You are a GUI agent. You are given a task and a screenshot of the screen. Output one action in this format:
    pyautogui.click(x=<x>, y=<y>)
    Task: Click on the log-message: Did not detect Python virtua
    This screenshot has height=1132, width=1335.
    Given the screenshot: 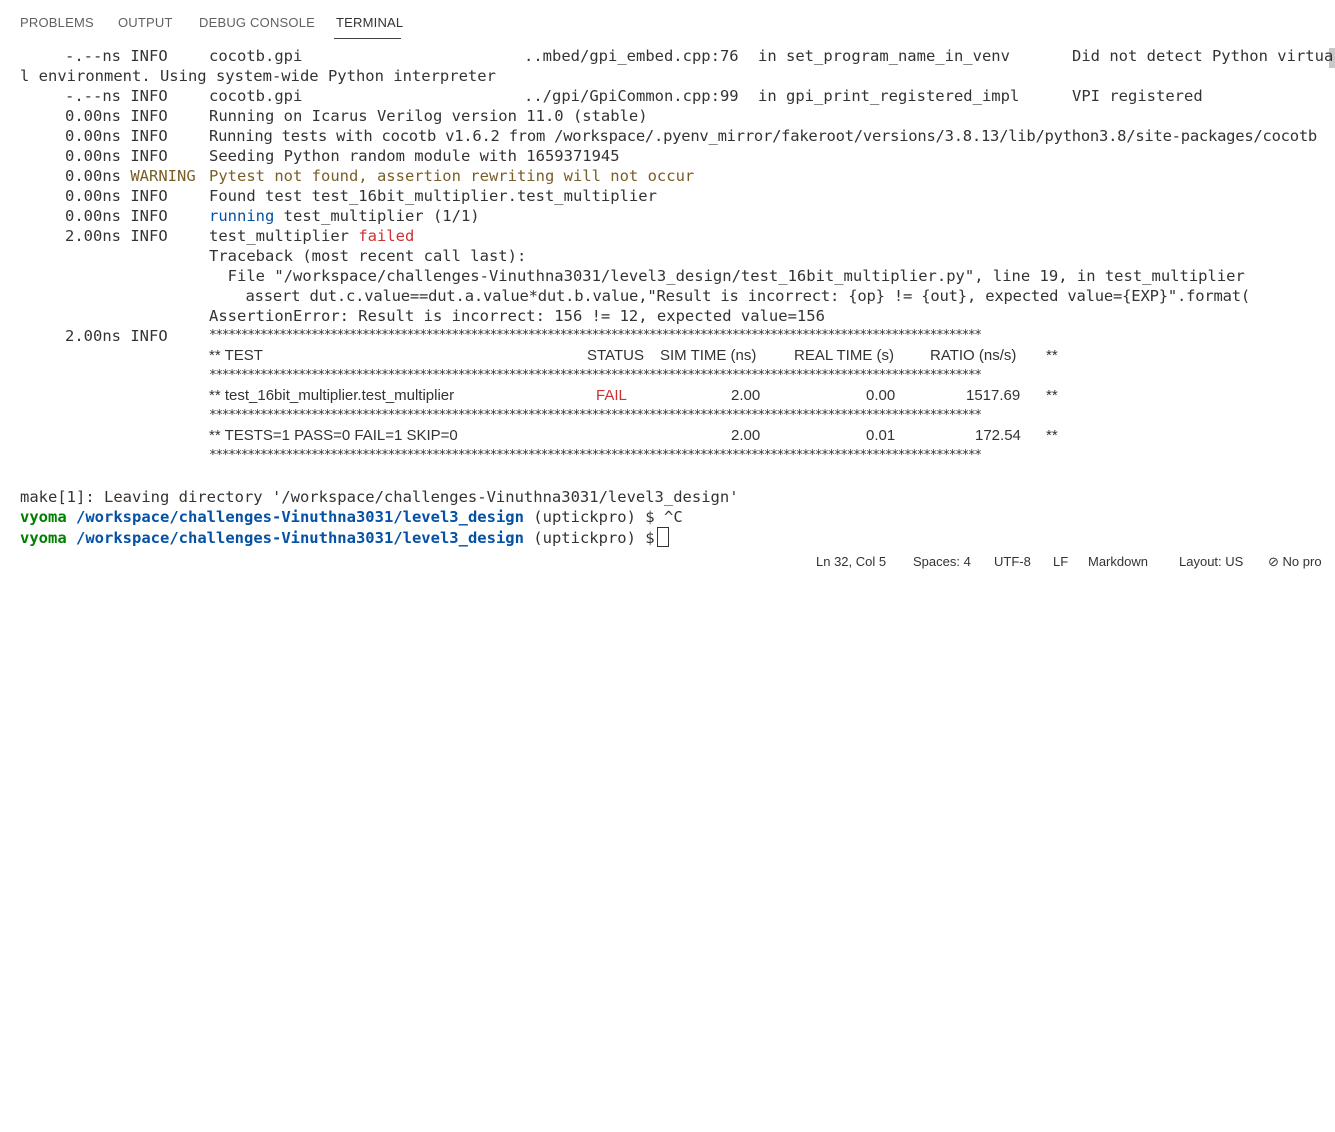 What is the action you would take?
    pyautogui.click(x=1203, y=56)
    